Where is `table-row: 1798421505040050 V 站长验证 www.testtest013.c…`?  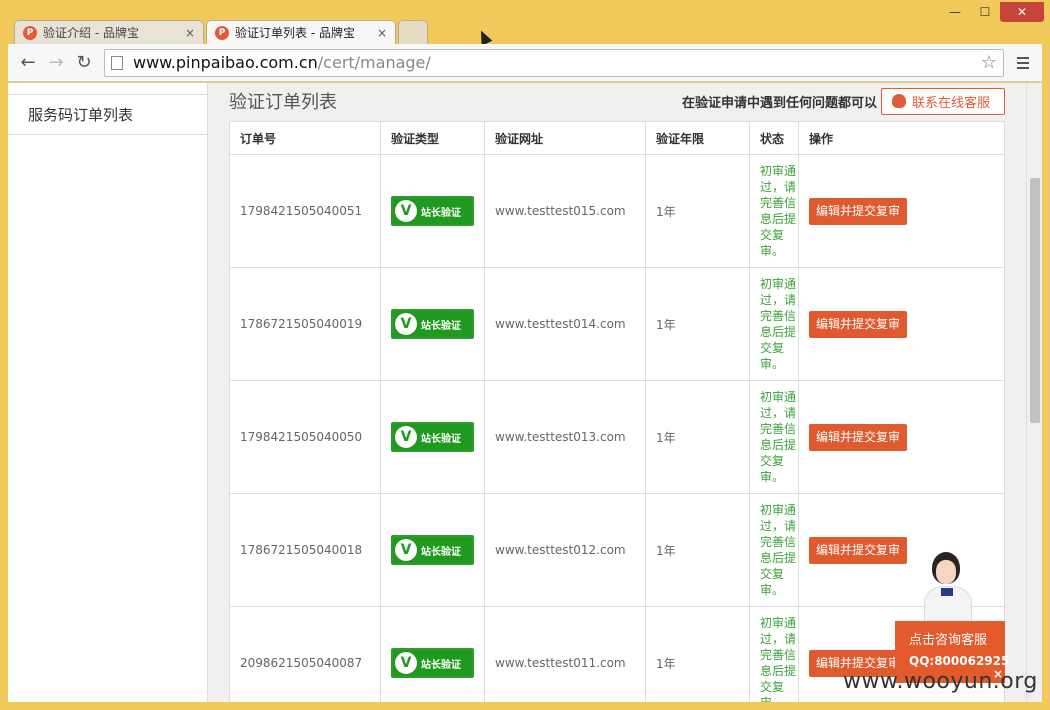 table-row: 1798421505040050 V 站长验证 www.testtest013.c… is located at coordinates (617, 437).